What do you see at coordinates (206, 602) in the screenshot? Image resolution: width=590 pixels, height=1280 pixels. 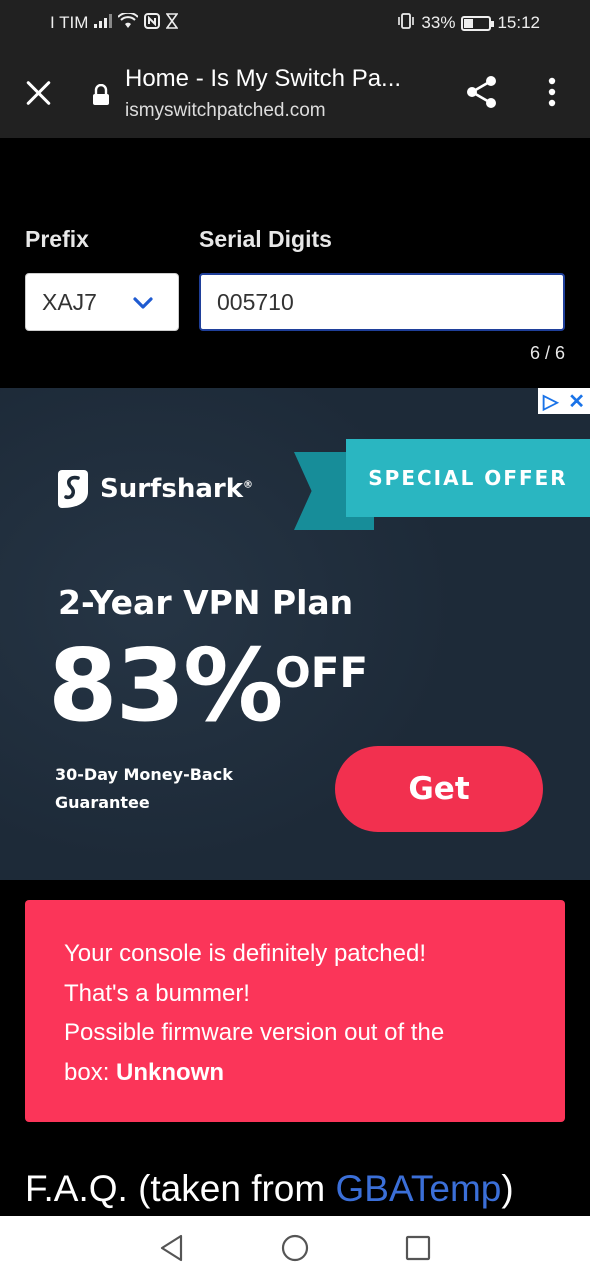 I see `plan-headline: 2-Year VPN Plan` at bounding box center [206, 602].